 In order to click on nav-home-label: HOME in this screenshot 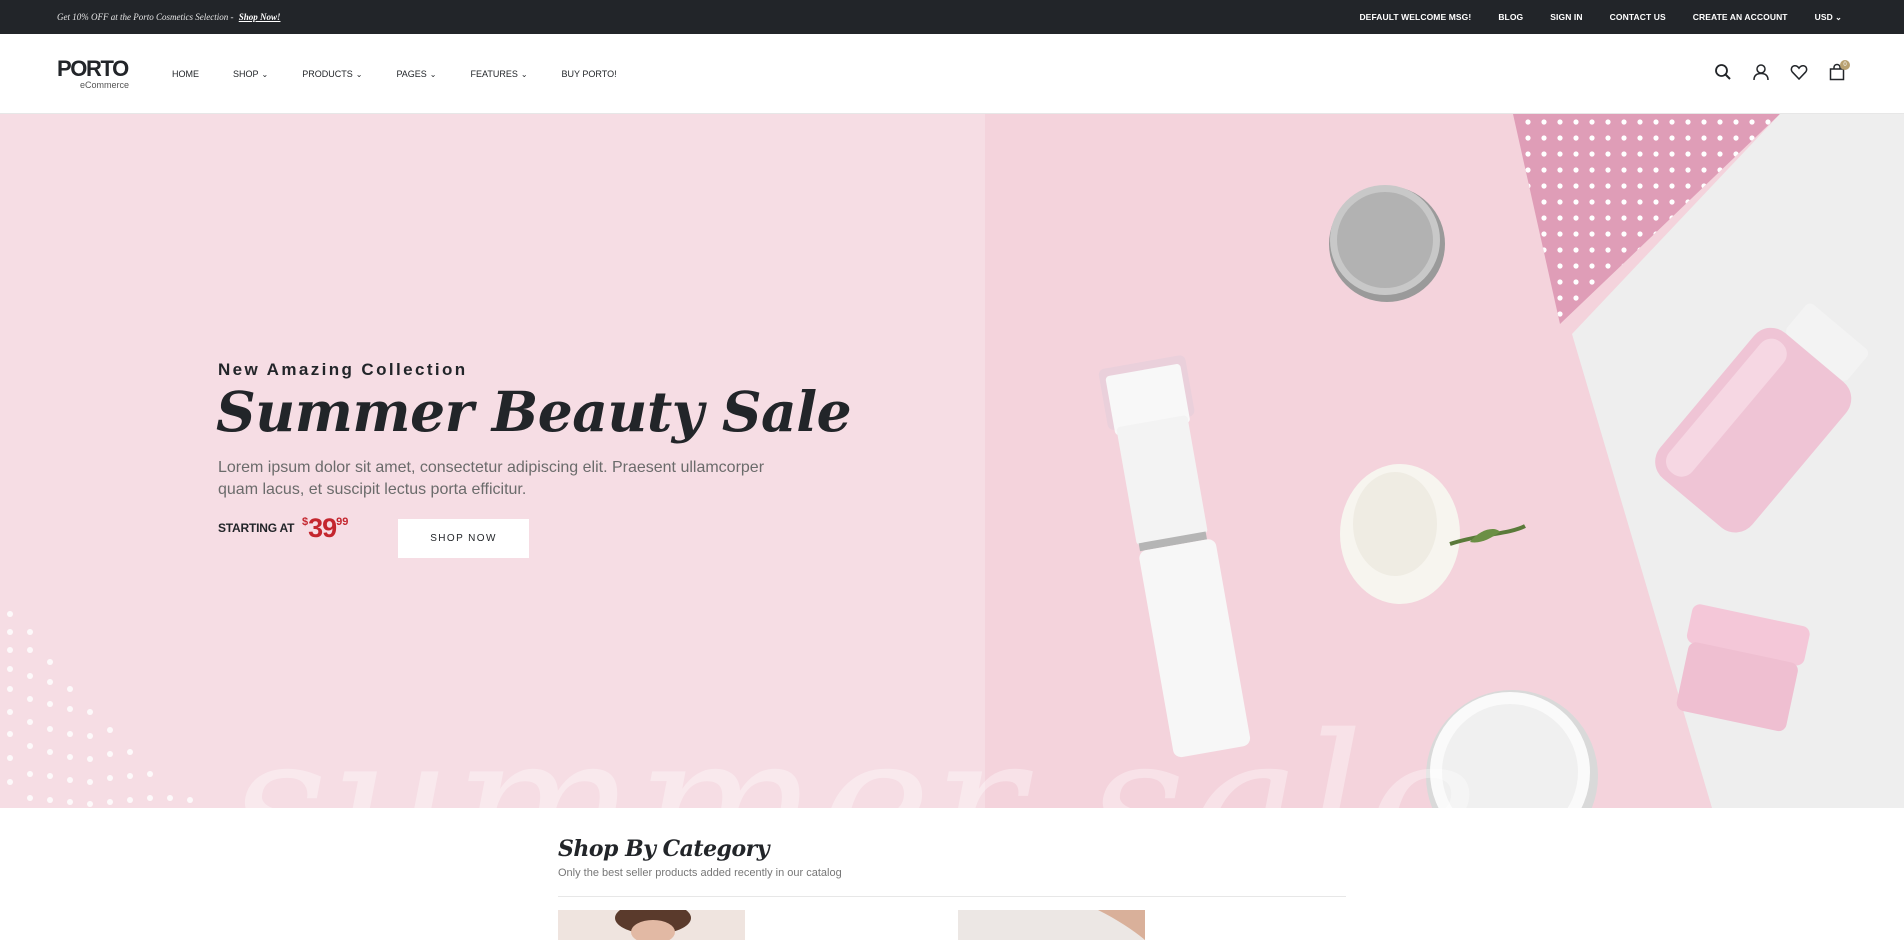, I will do `click(185, 74)`.